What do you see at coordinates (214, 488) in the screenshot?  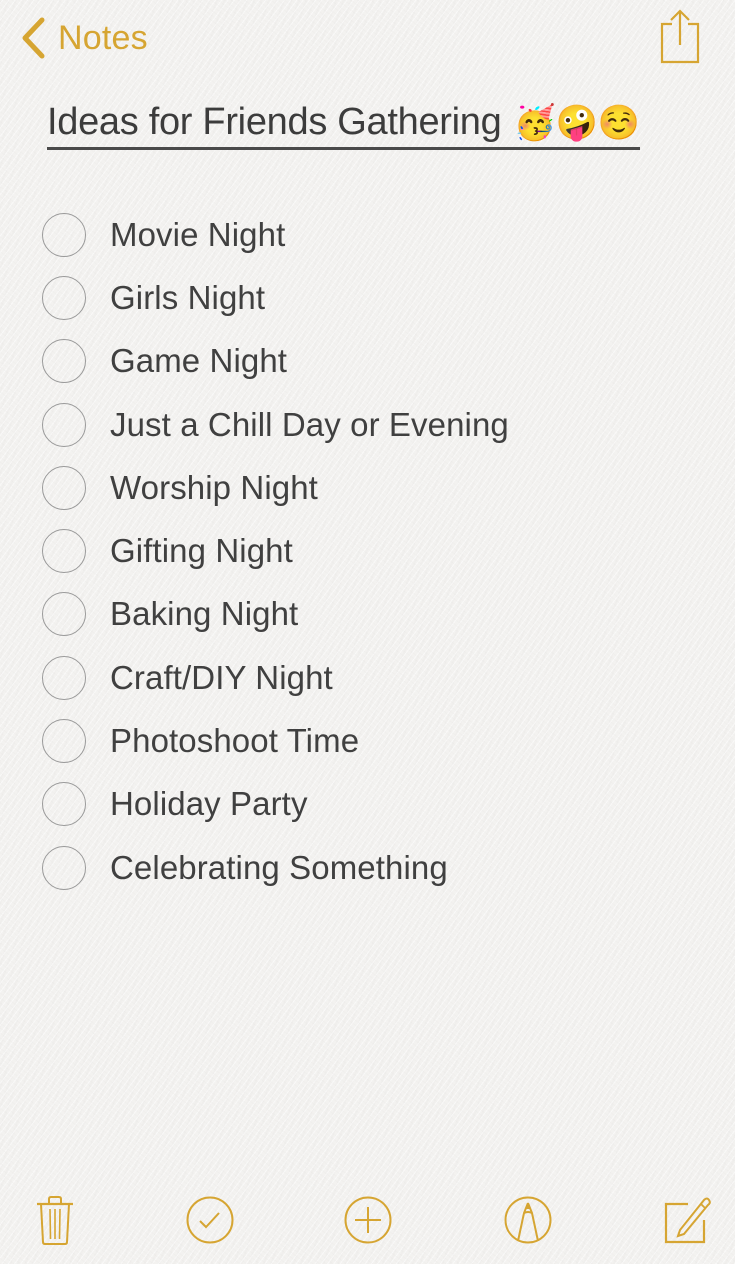 I see `checklist-item-label: Worship Night` at bounding box center [214, 488].